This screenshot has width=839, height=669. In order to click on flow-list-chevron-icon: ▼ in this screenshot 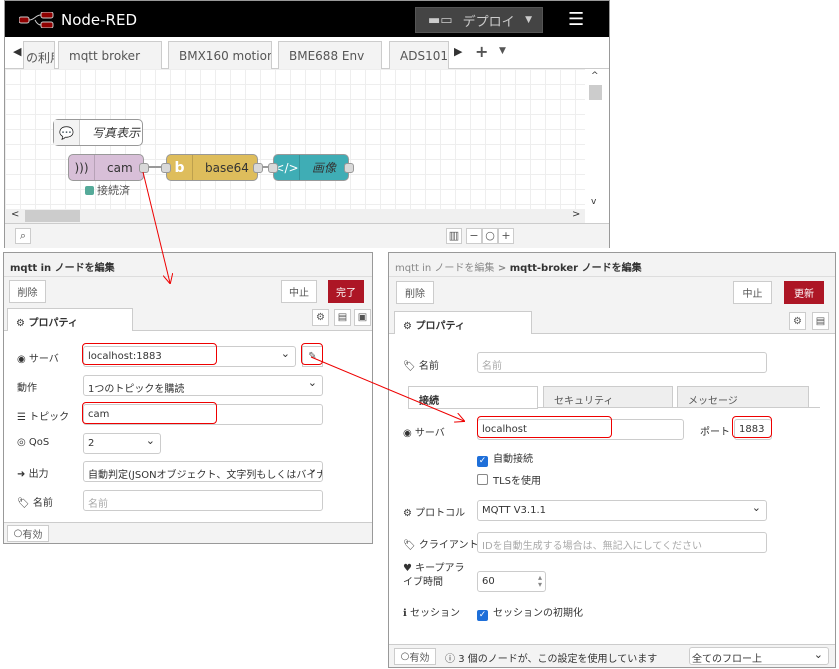, I will do `click(502, 51)`.